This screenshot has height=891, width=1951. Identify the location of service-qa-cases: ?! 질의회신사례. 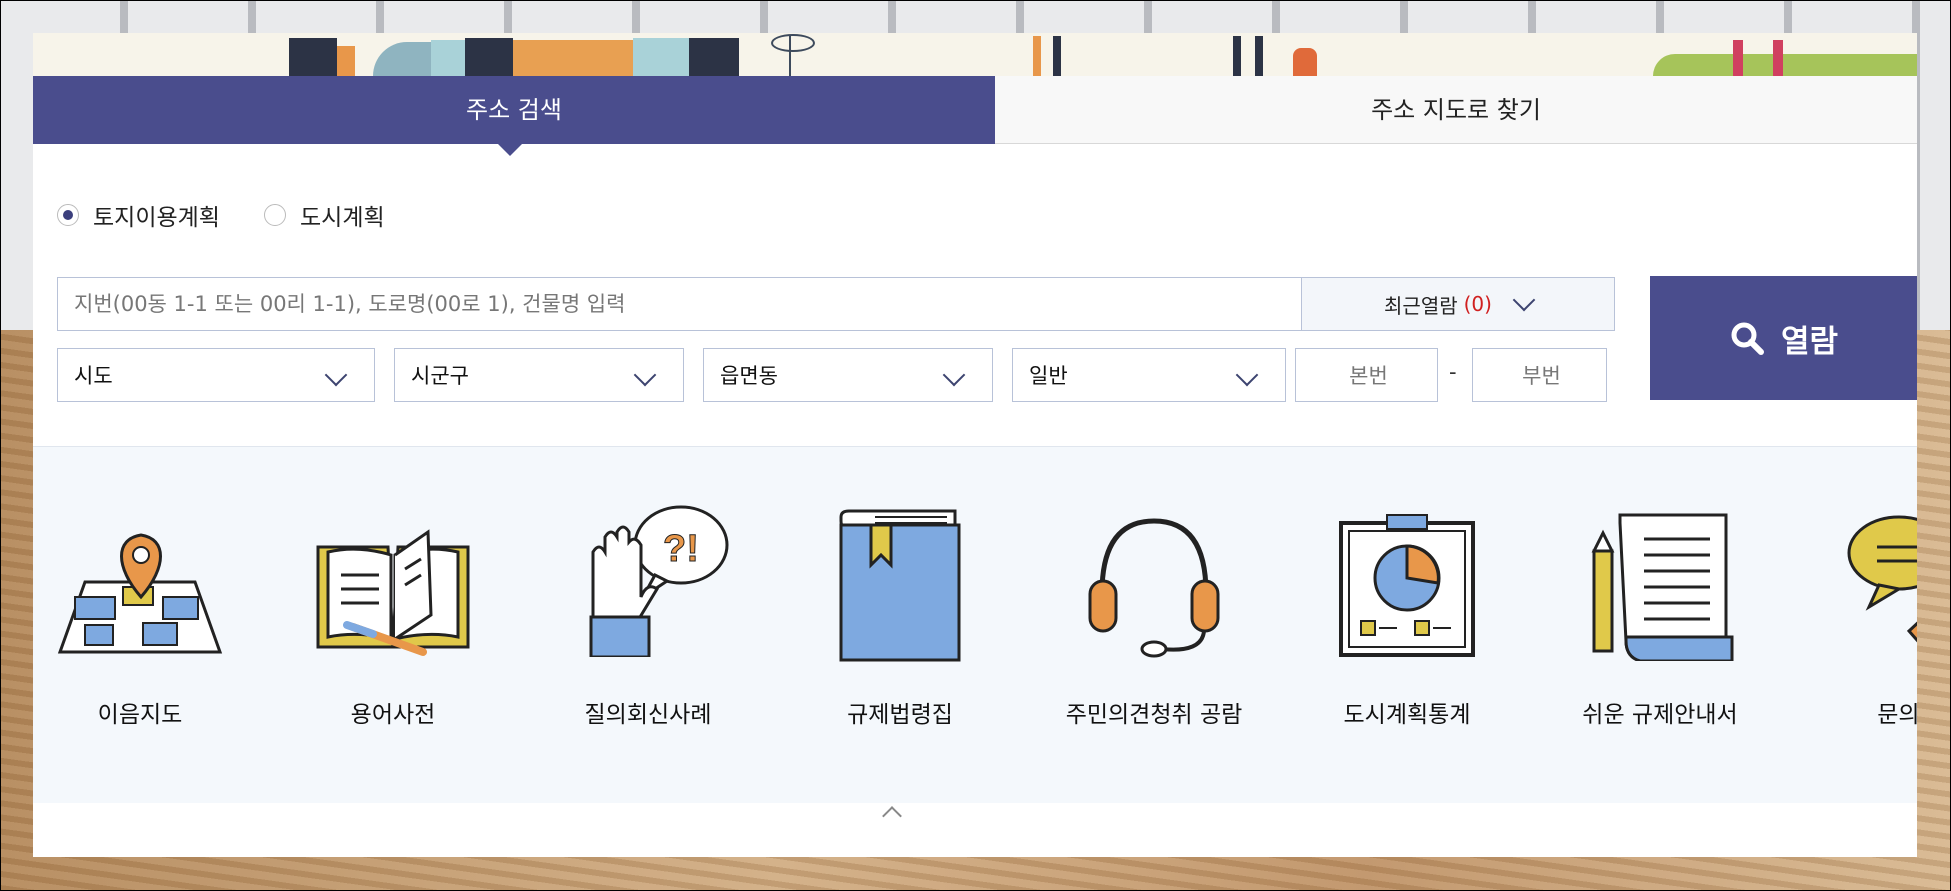
(648, 625).